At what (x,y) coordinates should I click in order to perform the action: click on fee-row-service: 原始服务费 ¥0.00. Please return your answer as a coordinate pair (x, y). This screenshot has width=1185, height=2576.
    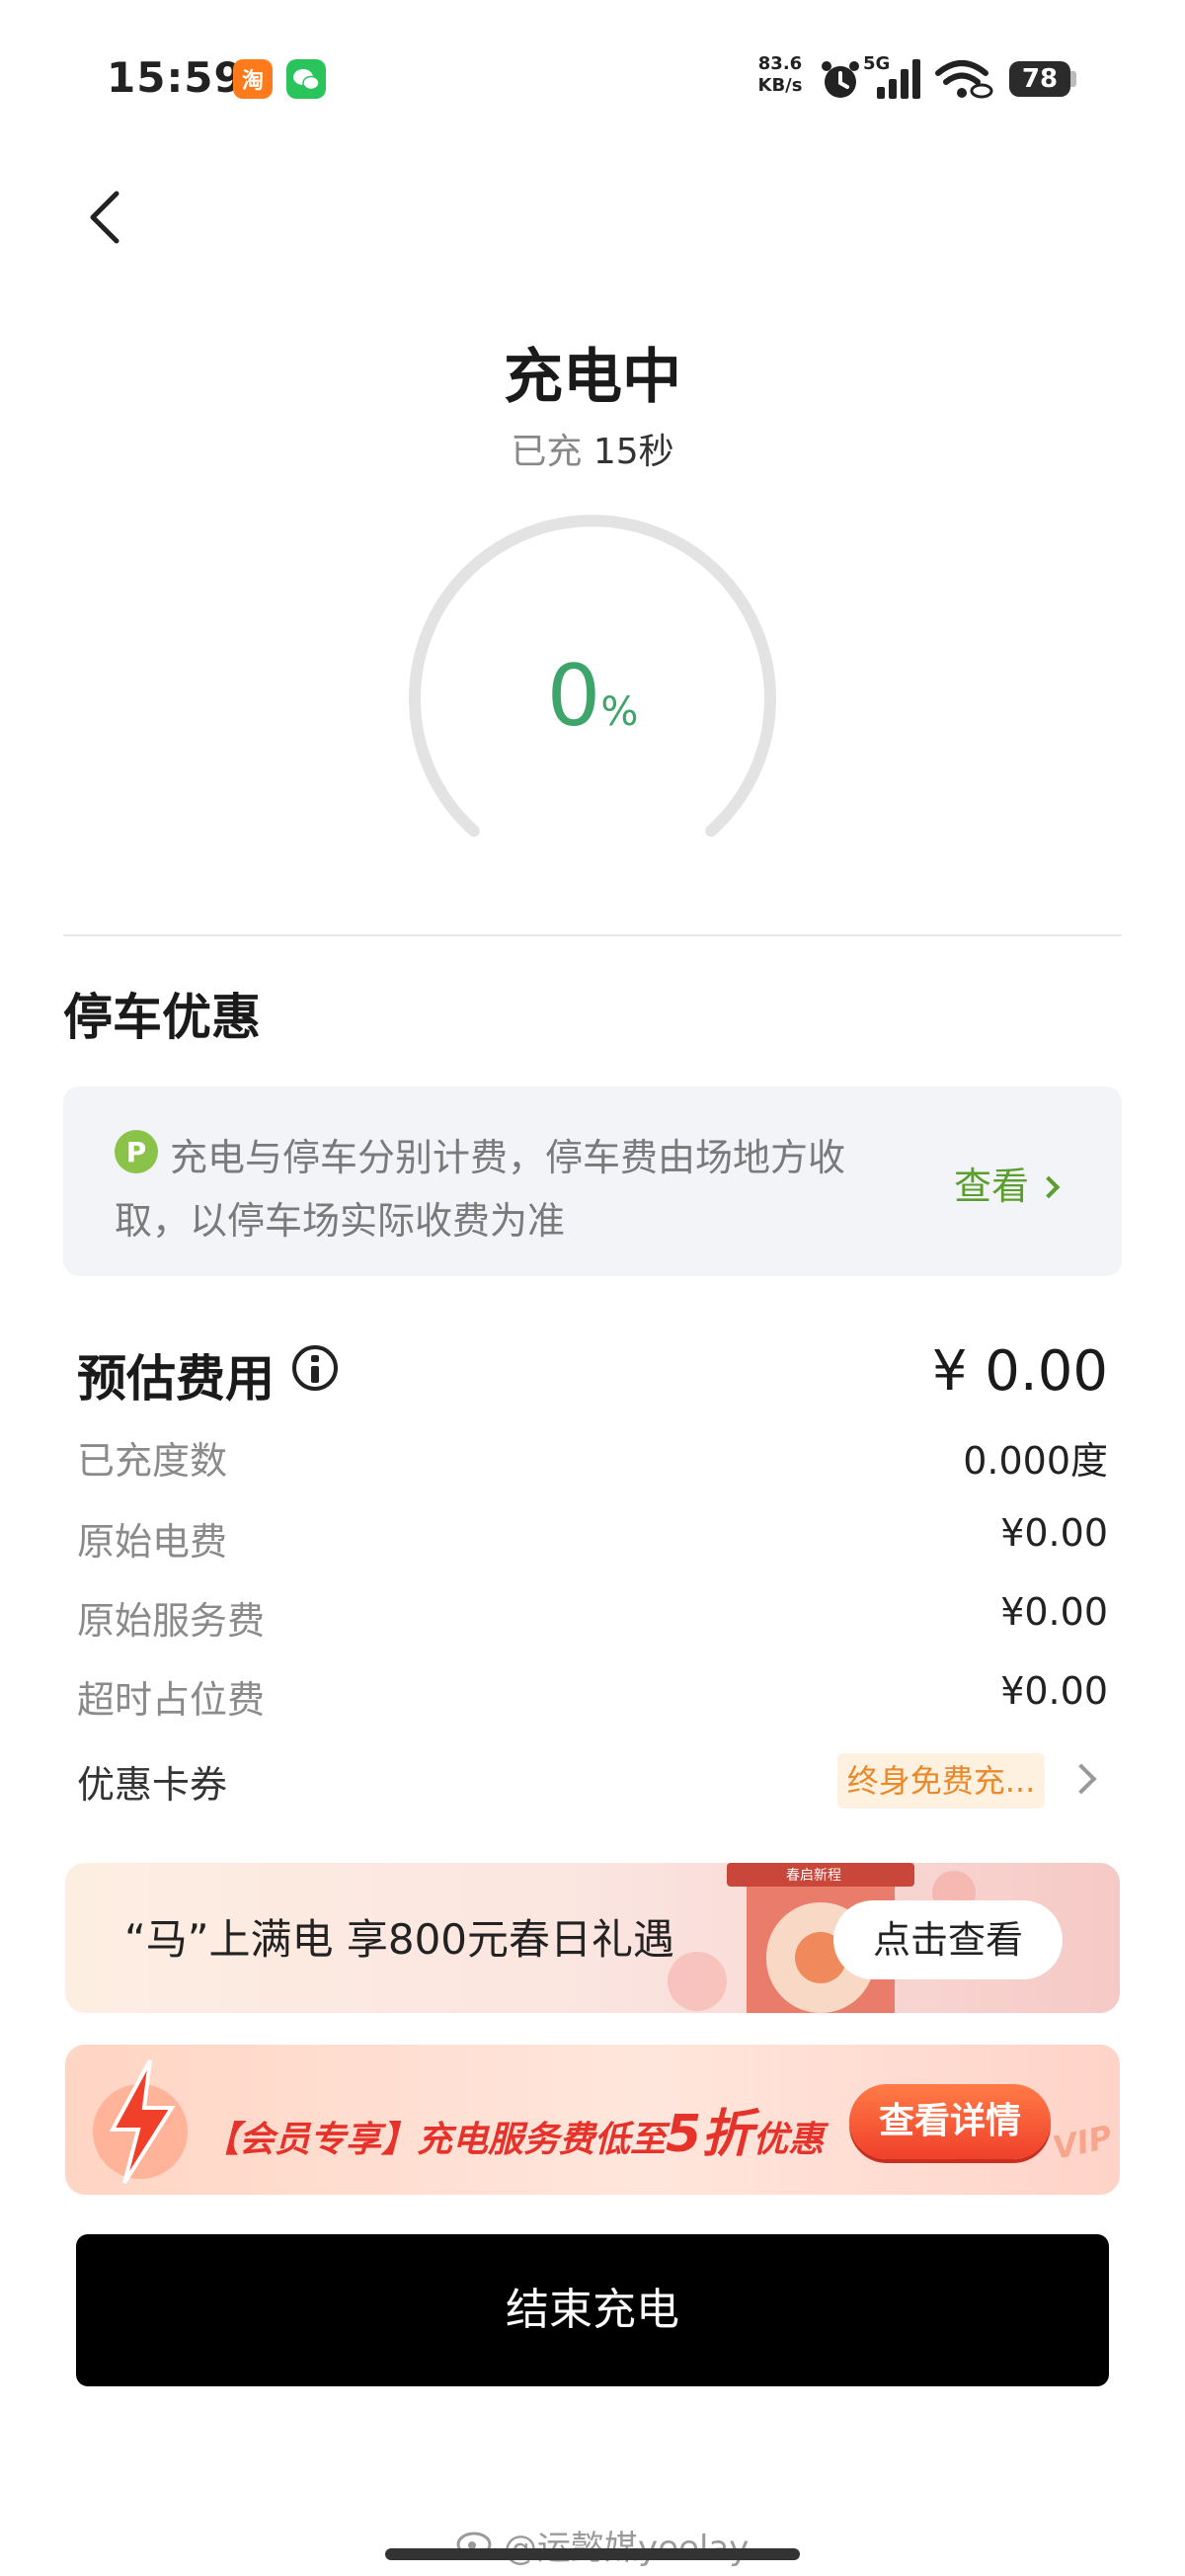
    Looking at the image, I should click on (592, 1616).